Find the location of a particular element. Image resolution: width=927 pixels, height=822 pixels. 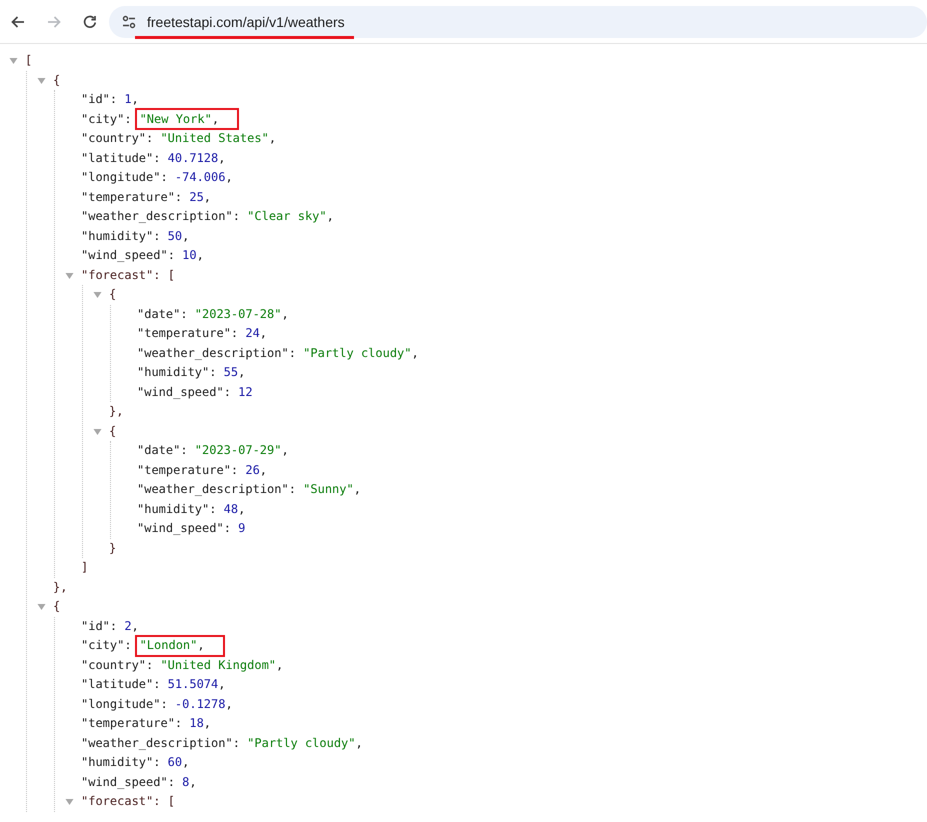

json-value: 1, is located at coordinates (131, 99).